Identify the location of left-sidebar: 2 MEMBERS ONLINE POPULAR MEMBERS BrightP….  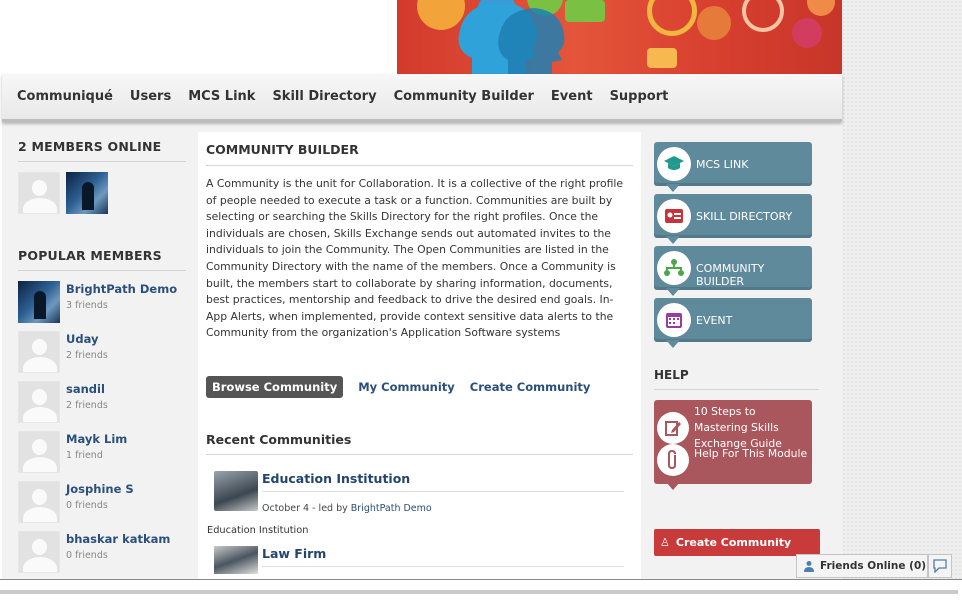
(102, 356).